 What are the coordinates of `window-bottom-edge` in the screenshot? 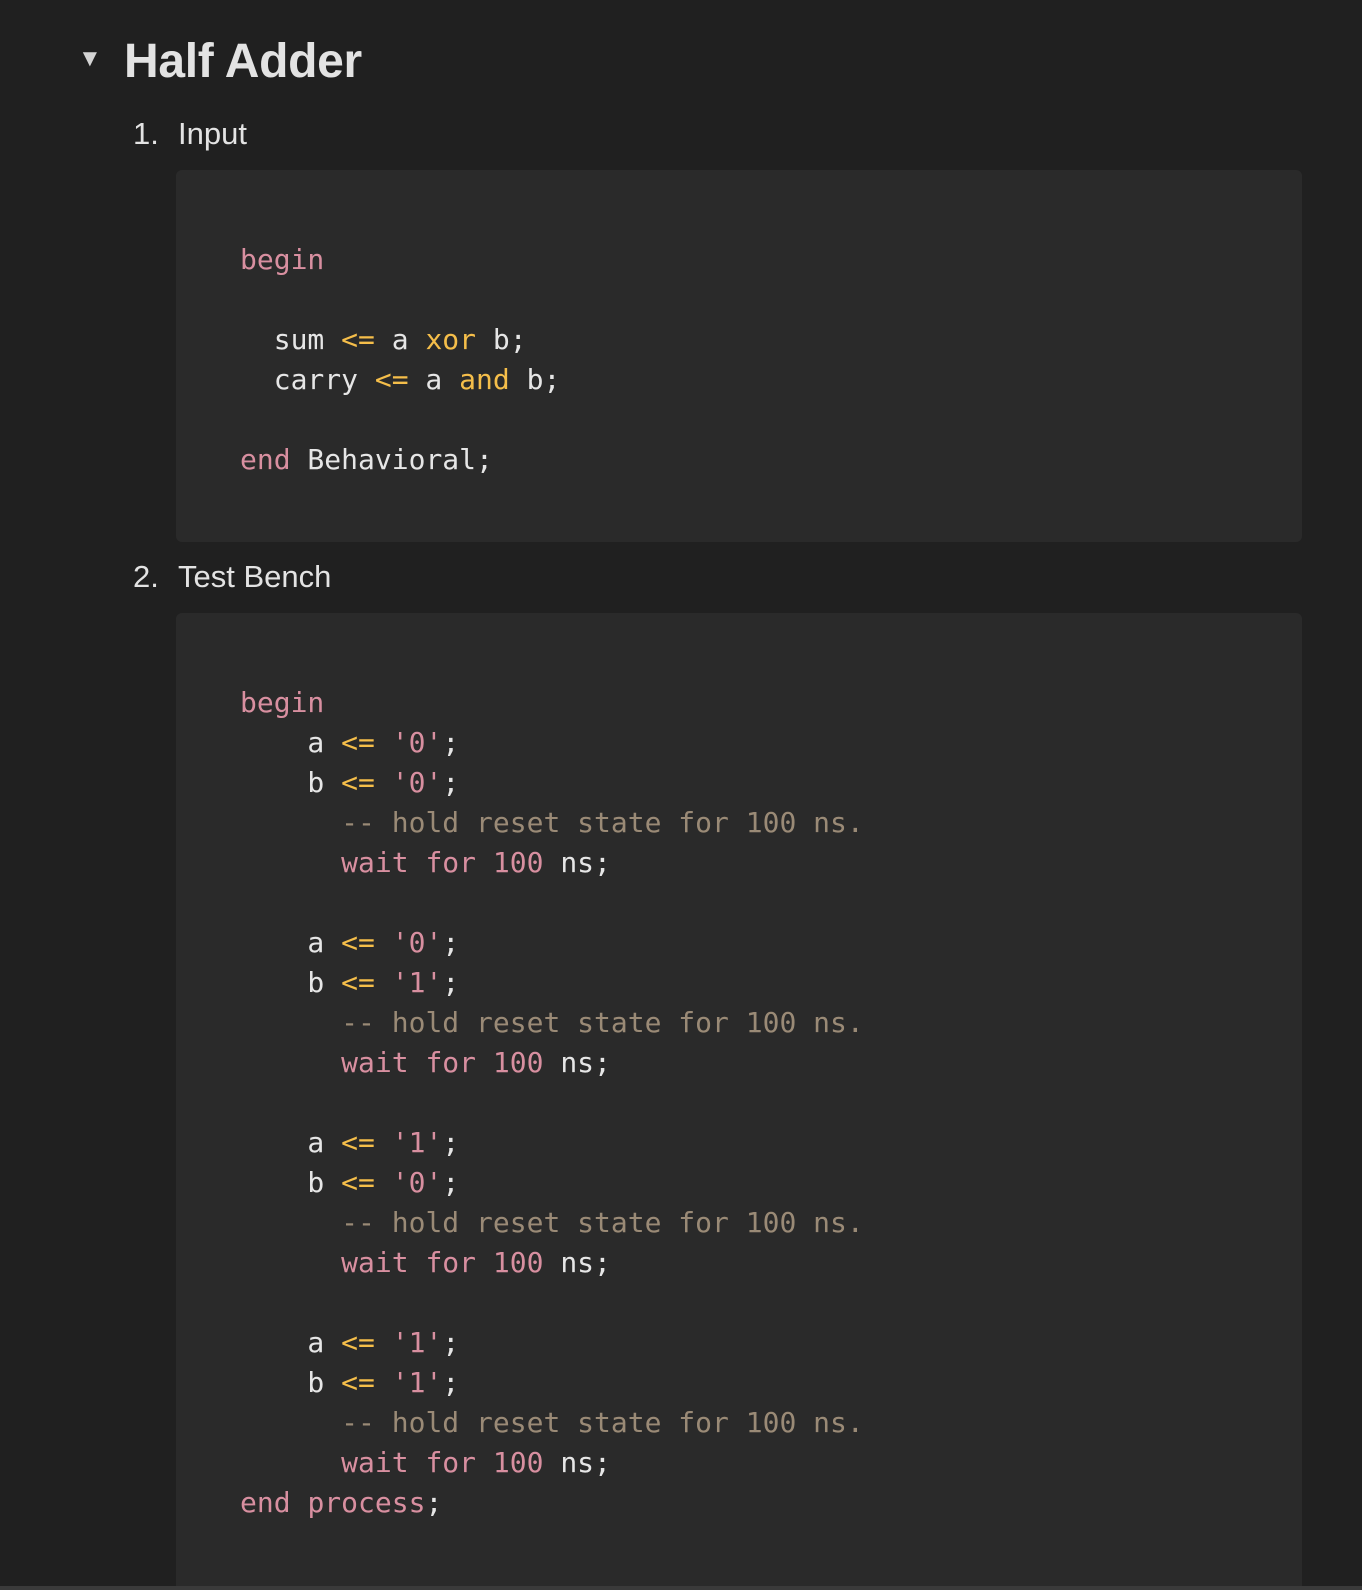 It's located at (681, 1588).